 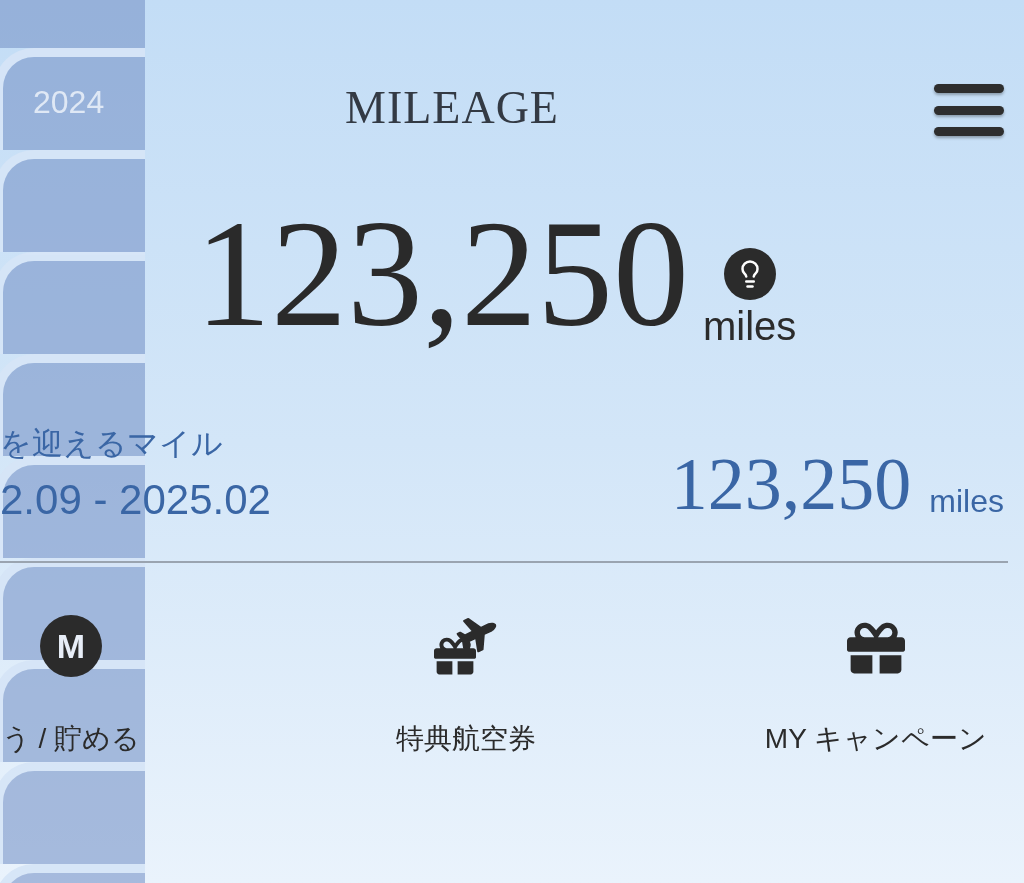 I want to click on expiring-label: を迎えるマイル, so click(x=112, y=443).